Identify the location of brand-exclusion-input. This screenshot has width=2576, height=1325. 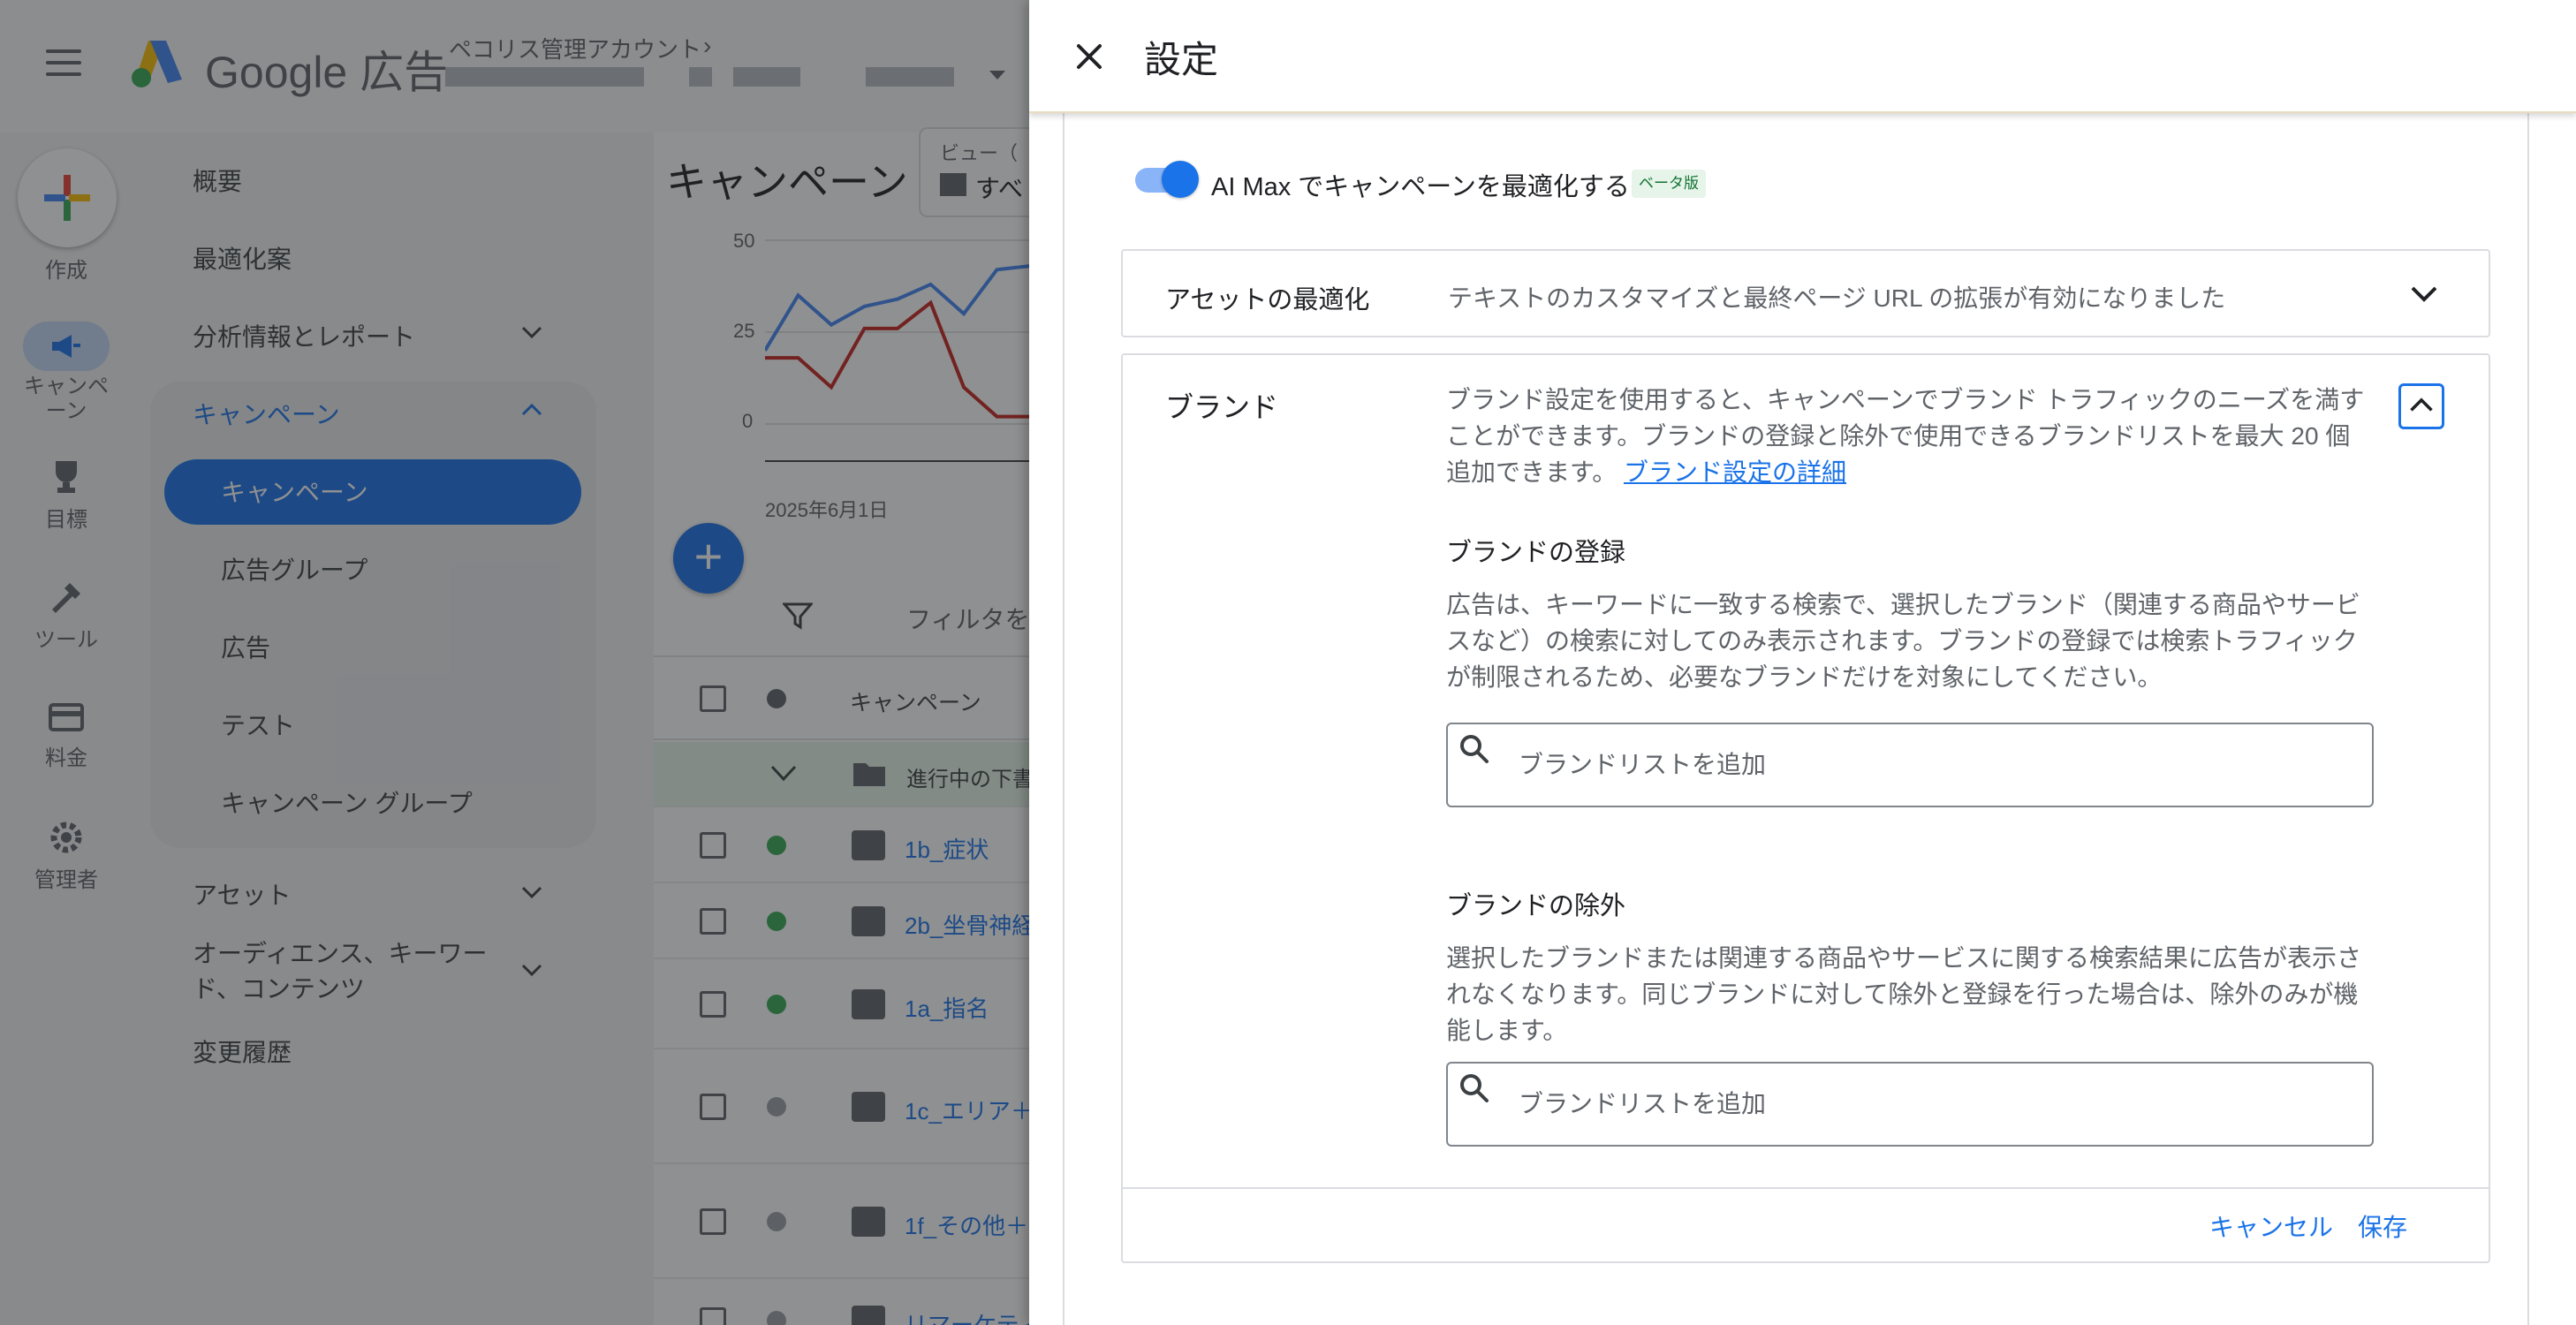
(1934, 1104).